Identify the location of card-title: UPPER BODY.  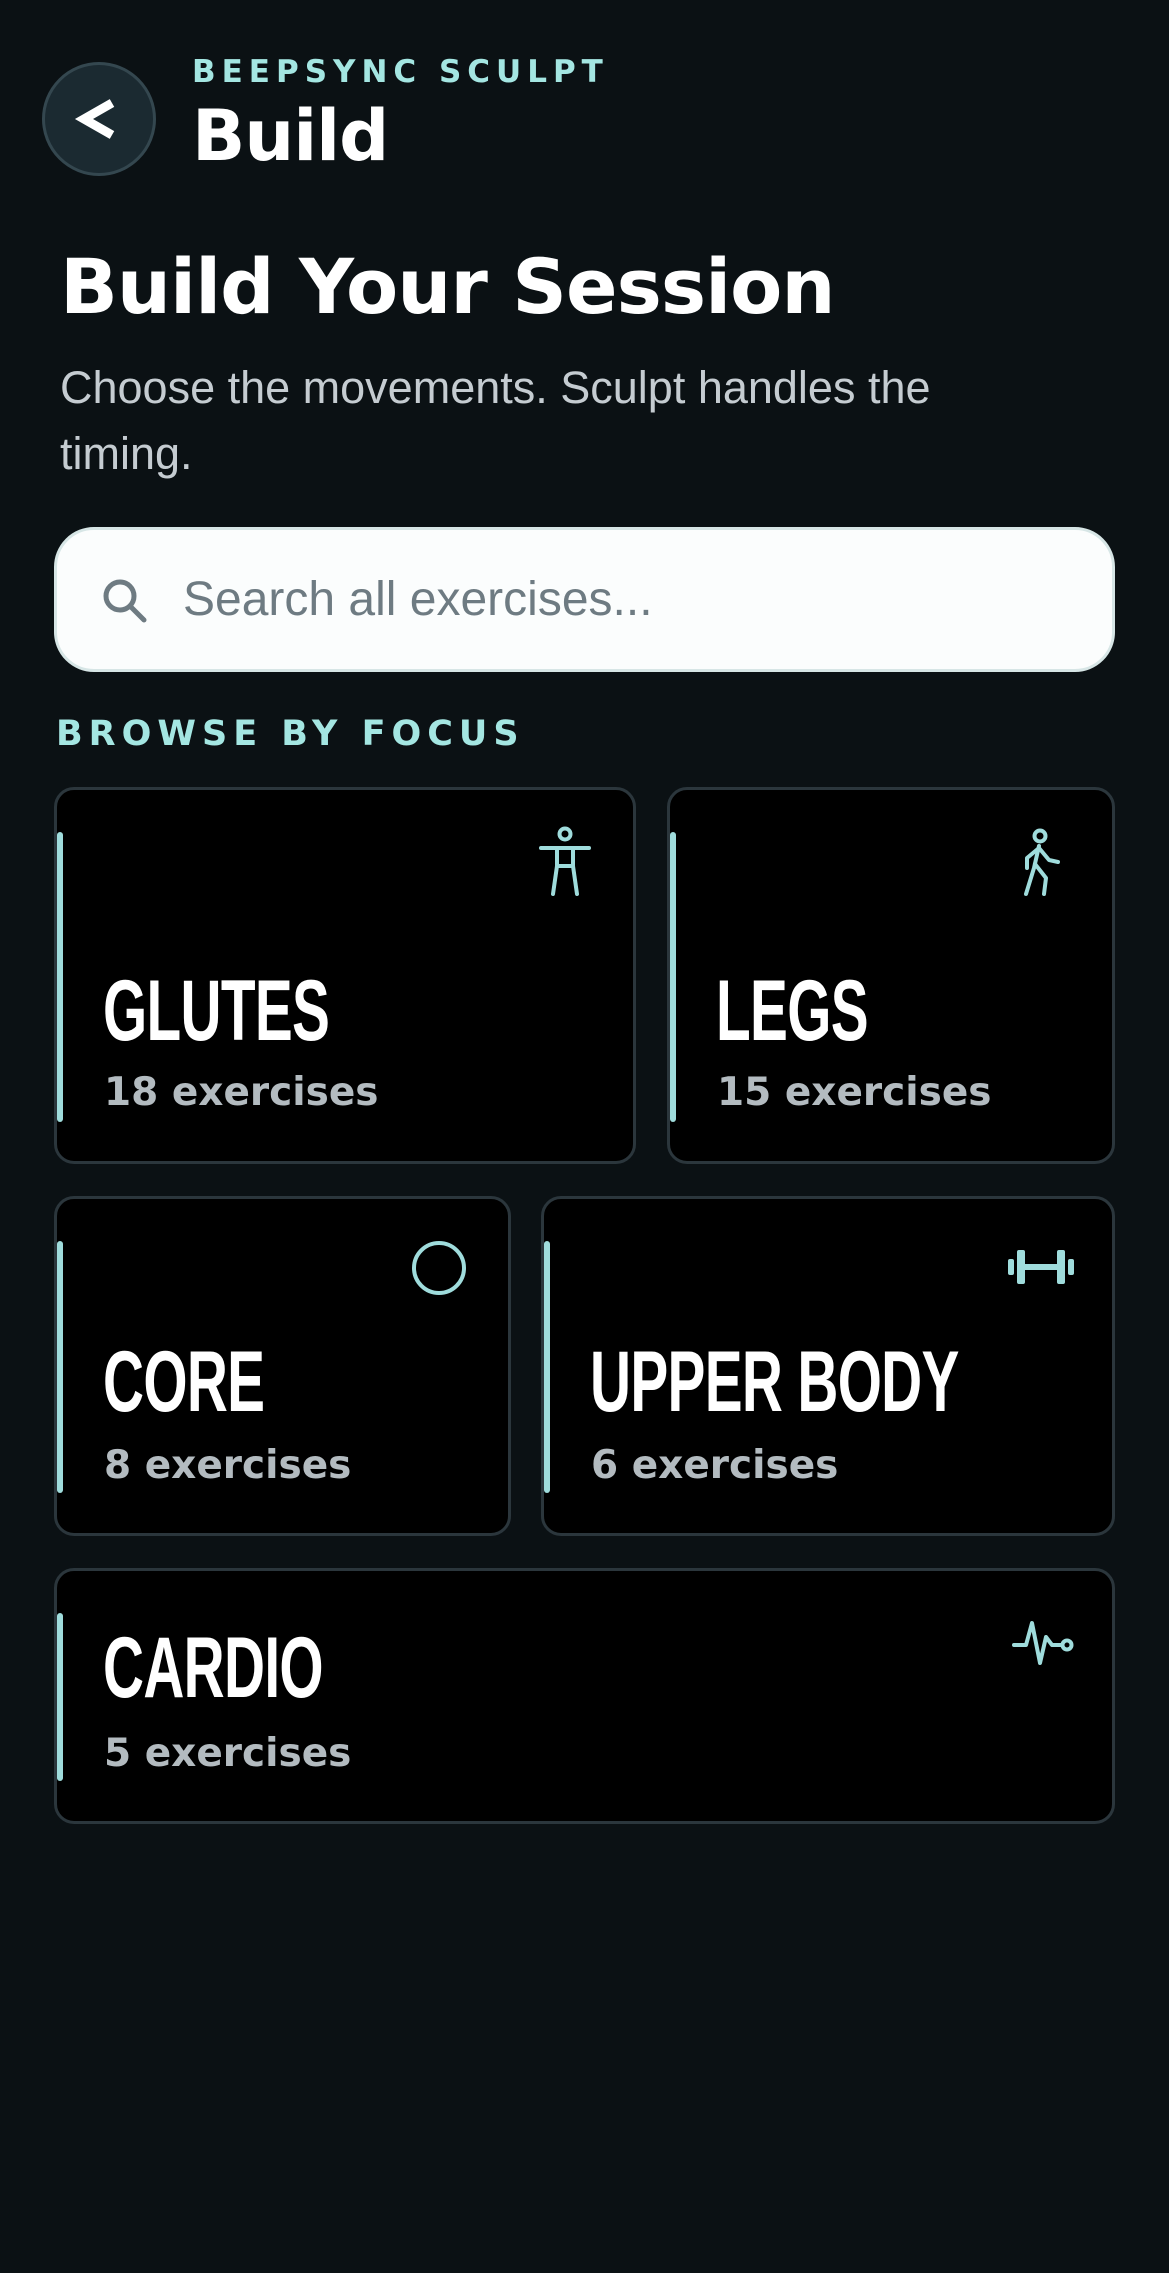
(774, 1382).